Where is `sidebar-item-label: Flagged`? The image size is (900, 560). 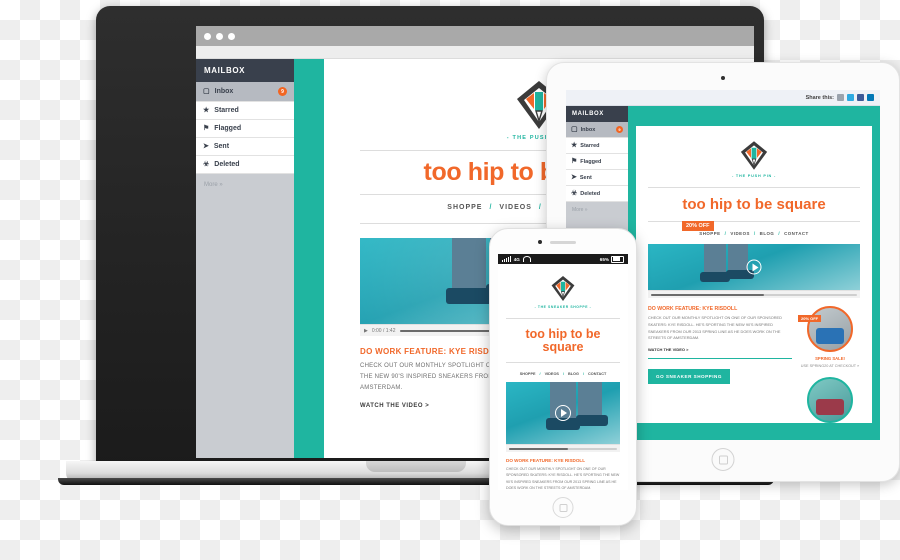 sidebar-item-label: Flagged is located at coordinates (228, 128).